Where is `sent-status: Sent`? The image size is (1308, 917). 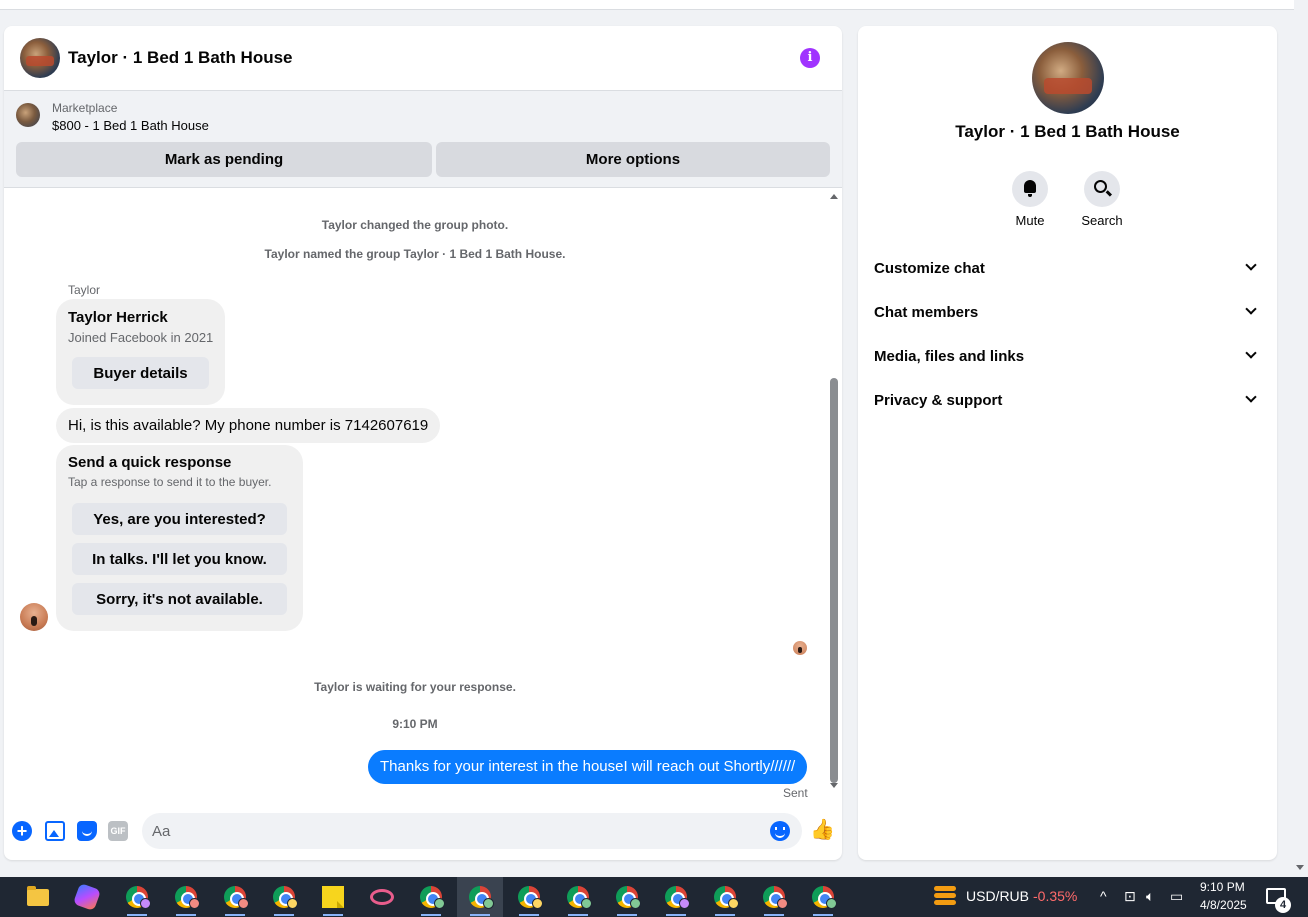
sent-status: Sent is located at coordinates (795, 793).